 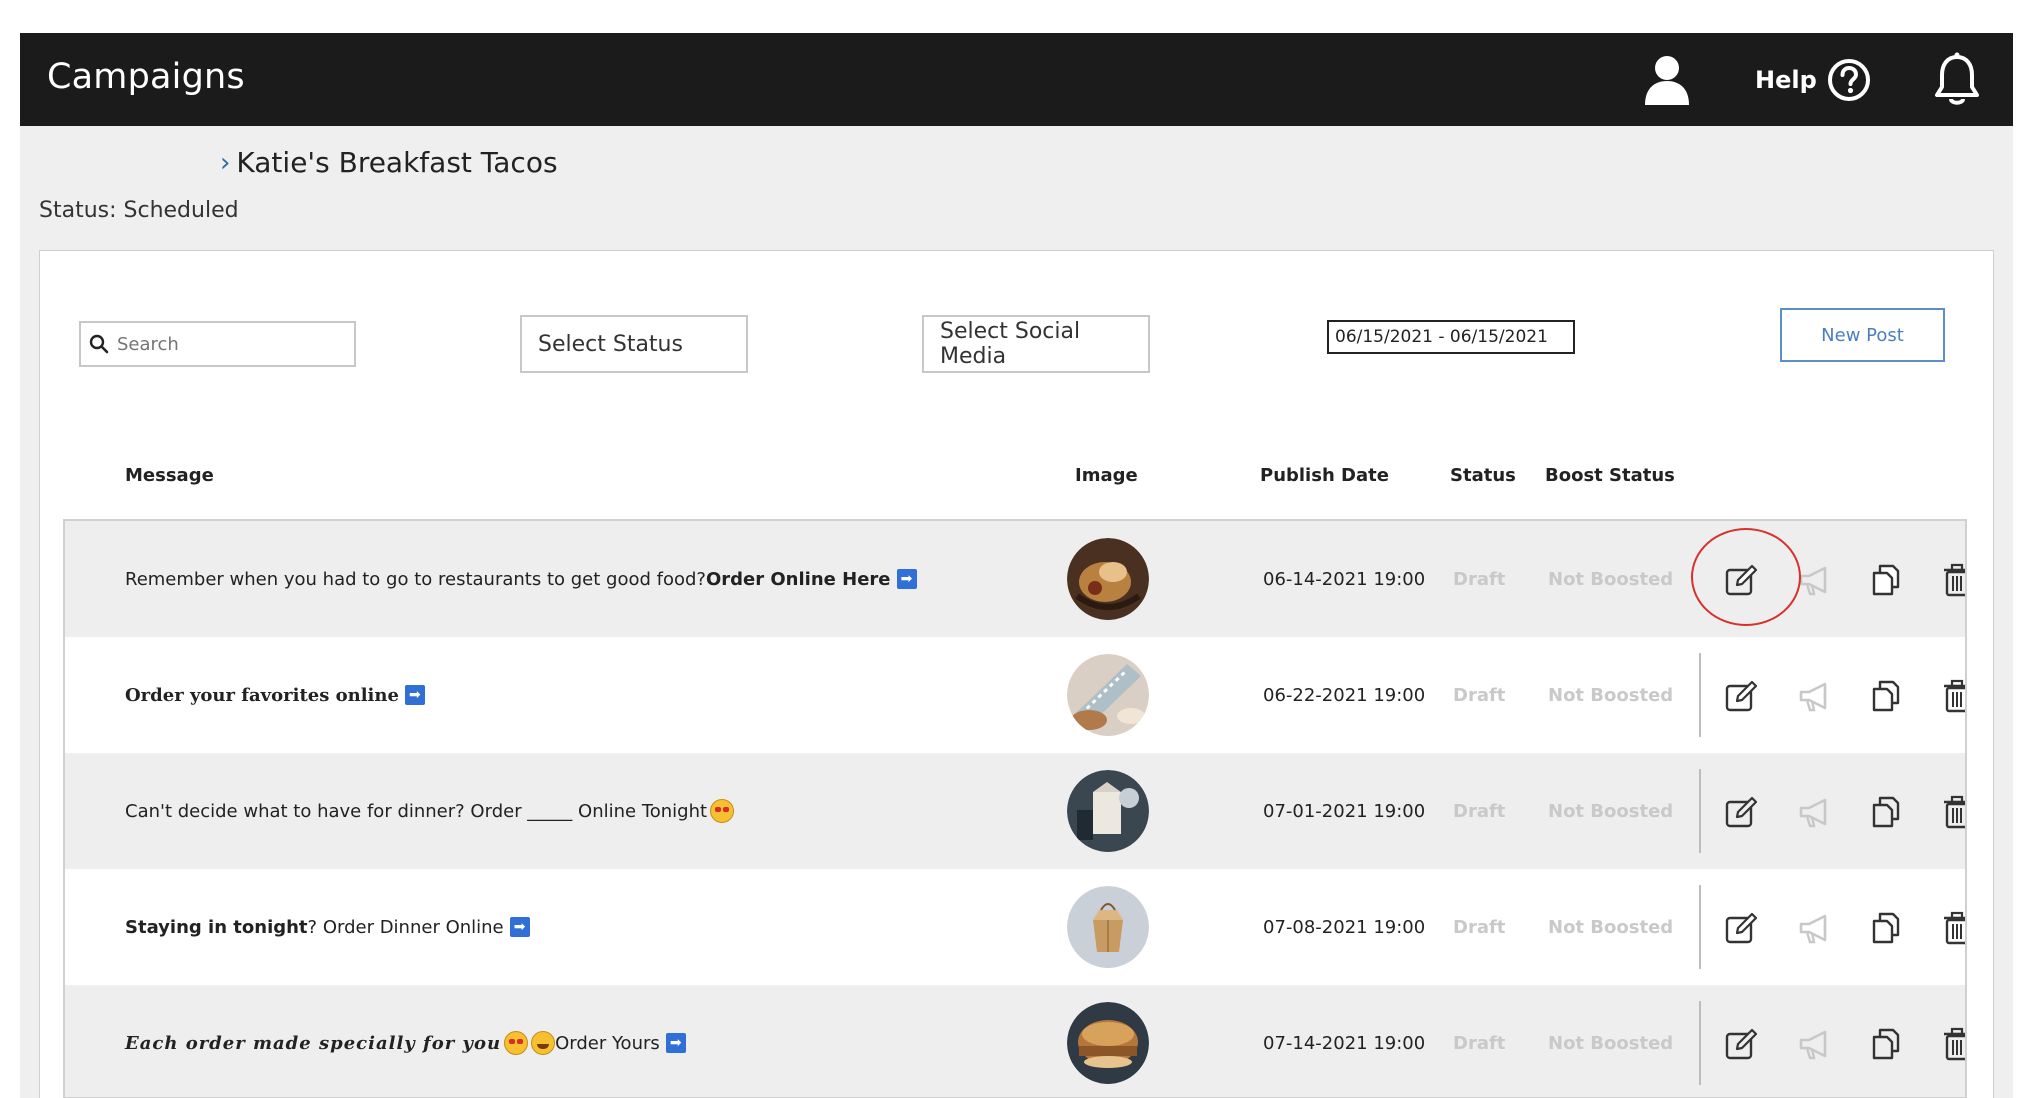 What do you see at coordinates (262, 695) in the screenshot?
I see `message-styled-text: Order your favorites online` at bounding box center [262, 695].